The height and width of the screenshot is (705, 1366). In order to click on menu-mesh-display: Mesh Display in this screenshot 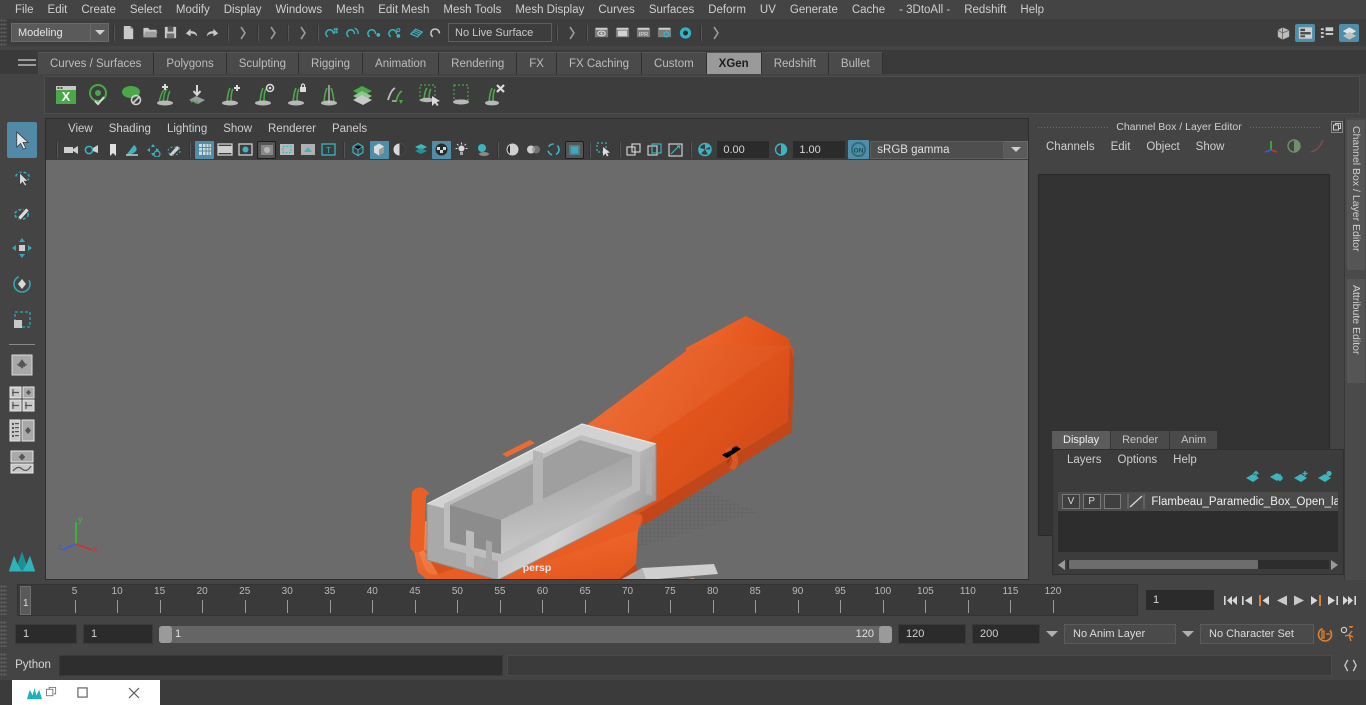, I will do `click(549, 10)`.